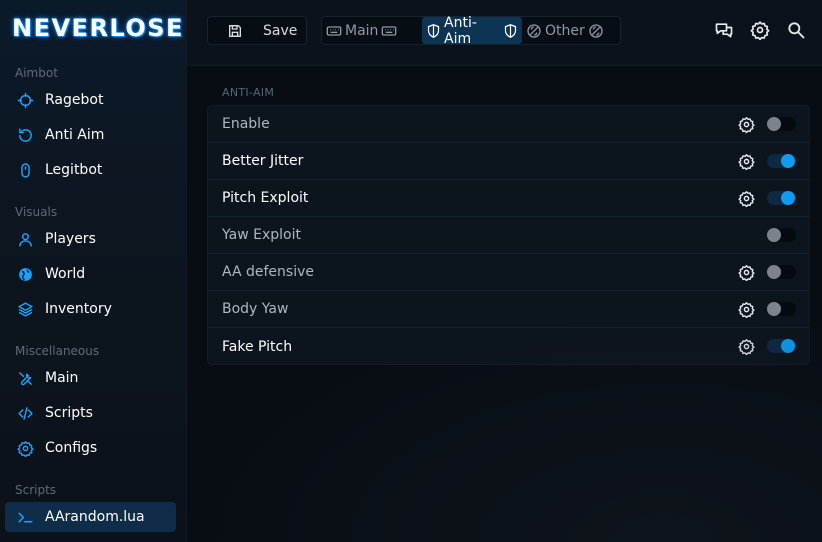  I want to click on sidebar-item-label: Ragebot, so click(74, 100).